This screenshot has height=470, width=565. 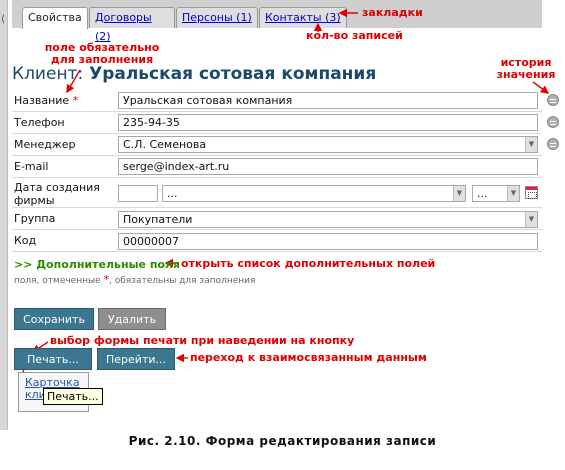 I want to click on page-title: Клиент: Уральская сотовая компания, so click(x=194, y=74).